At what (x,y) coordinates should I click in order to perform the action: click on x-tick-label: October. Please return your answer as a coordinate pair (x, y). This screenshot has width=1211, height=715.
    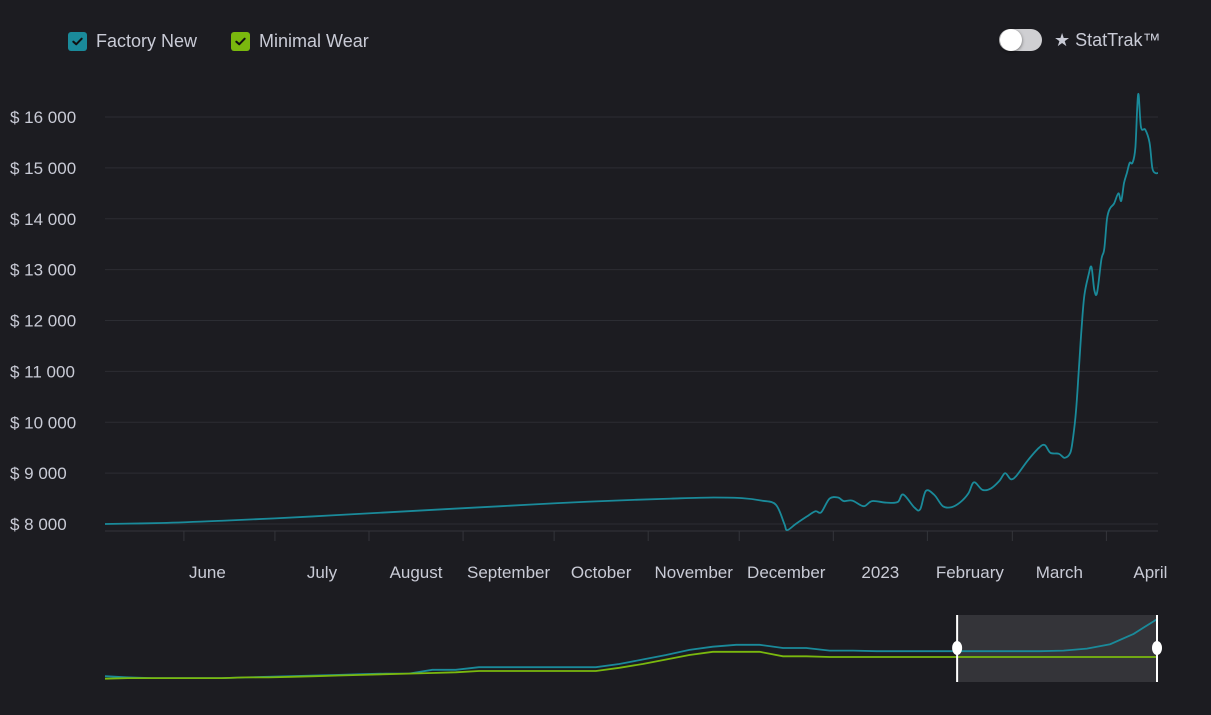
    Looking at the image, I should click on (601, 572).